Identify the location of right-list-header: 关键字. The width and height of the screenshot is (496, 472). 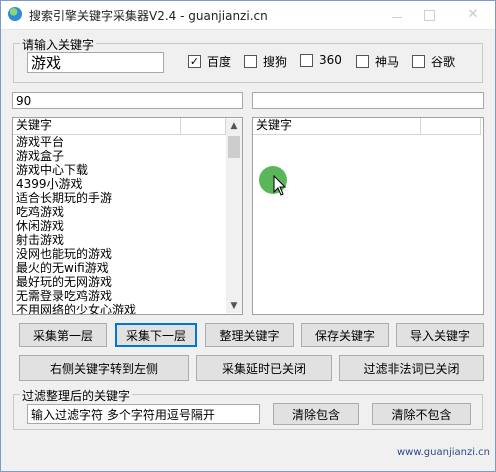
(367, 126).